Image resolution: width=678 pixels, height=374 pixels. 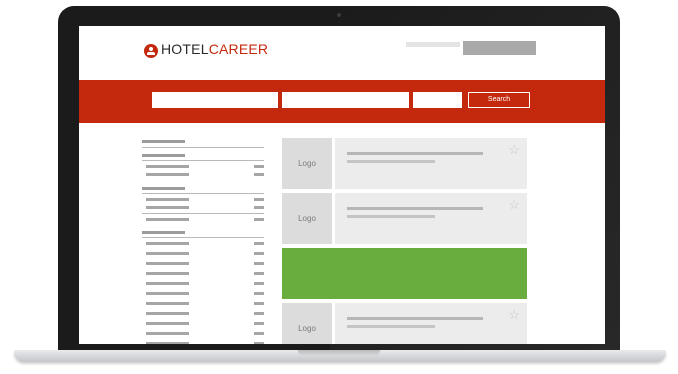 I want to click on search-bar: Search, so click(x=342, y=101).